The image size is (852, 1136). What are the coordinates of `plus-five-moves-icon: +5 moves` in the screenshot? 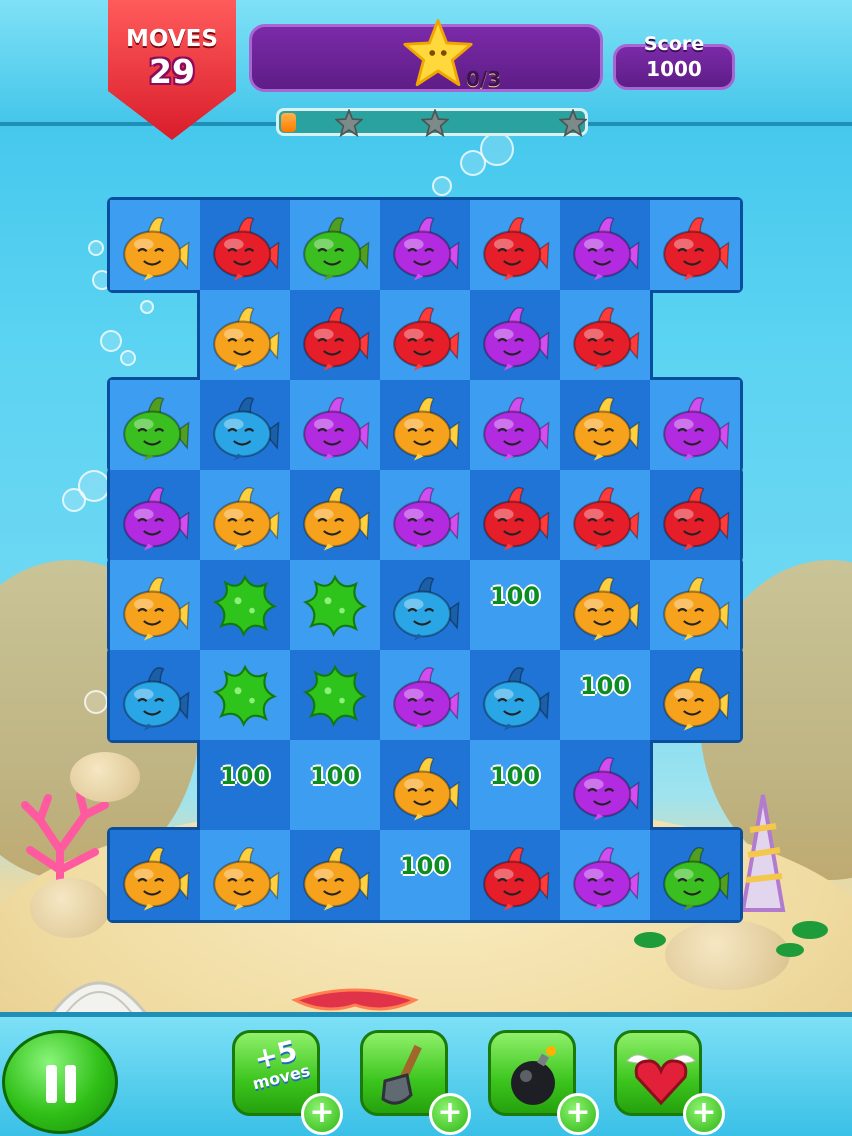 It's located at (277, 1064).